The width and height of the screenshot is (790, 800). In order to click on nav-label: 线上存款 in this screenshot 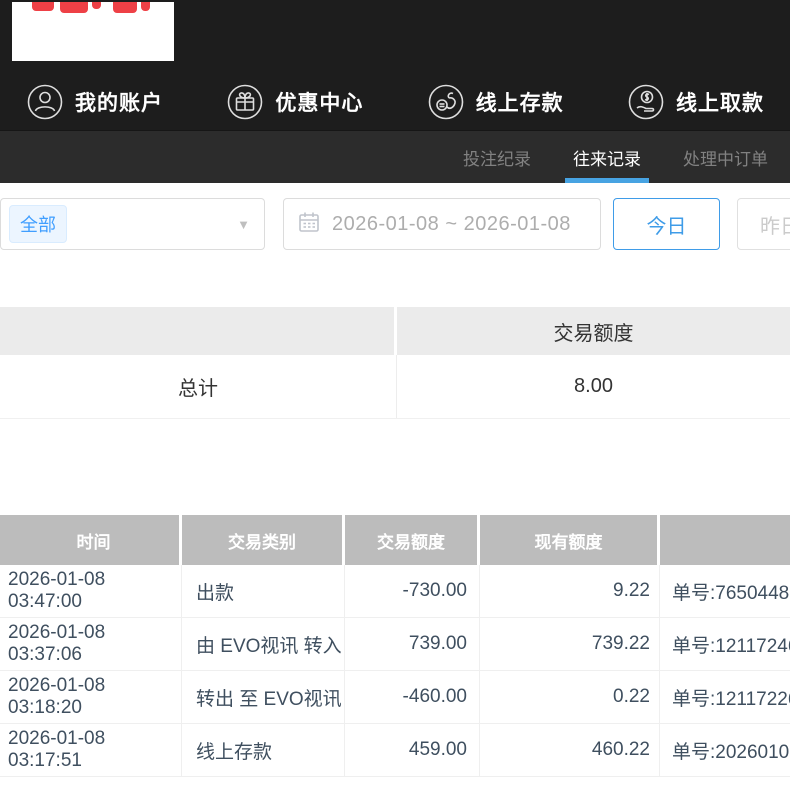, I will do `click(519, 103)`.